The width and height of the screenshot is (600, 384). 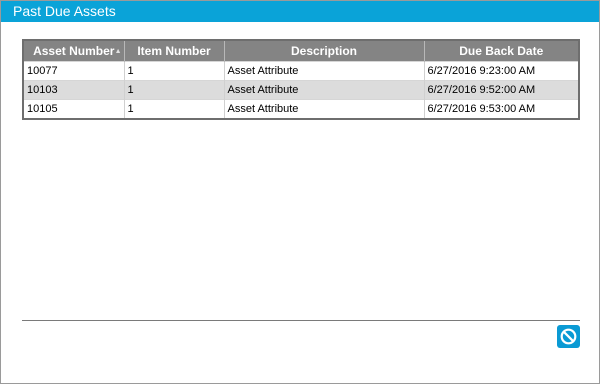 I want to click on sort-ascending-icon: ▲, so click(x=118, y=51).